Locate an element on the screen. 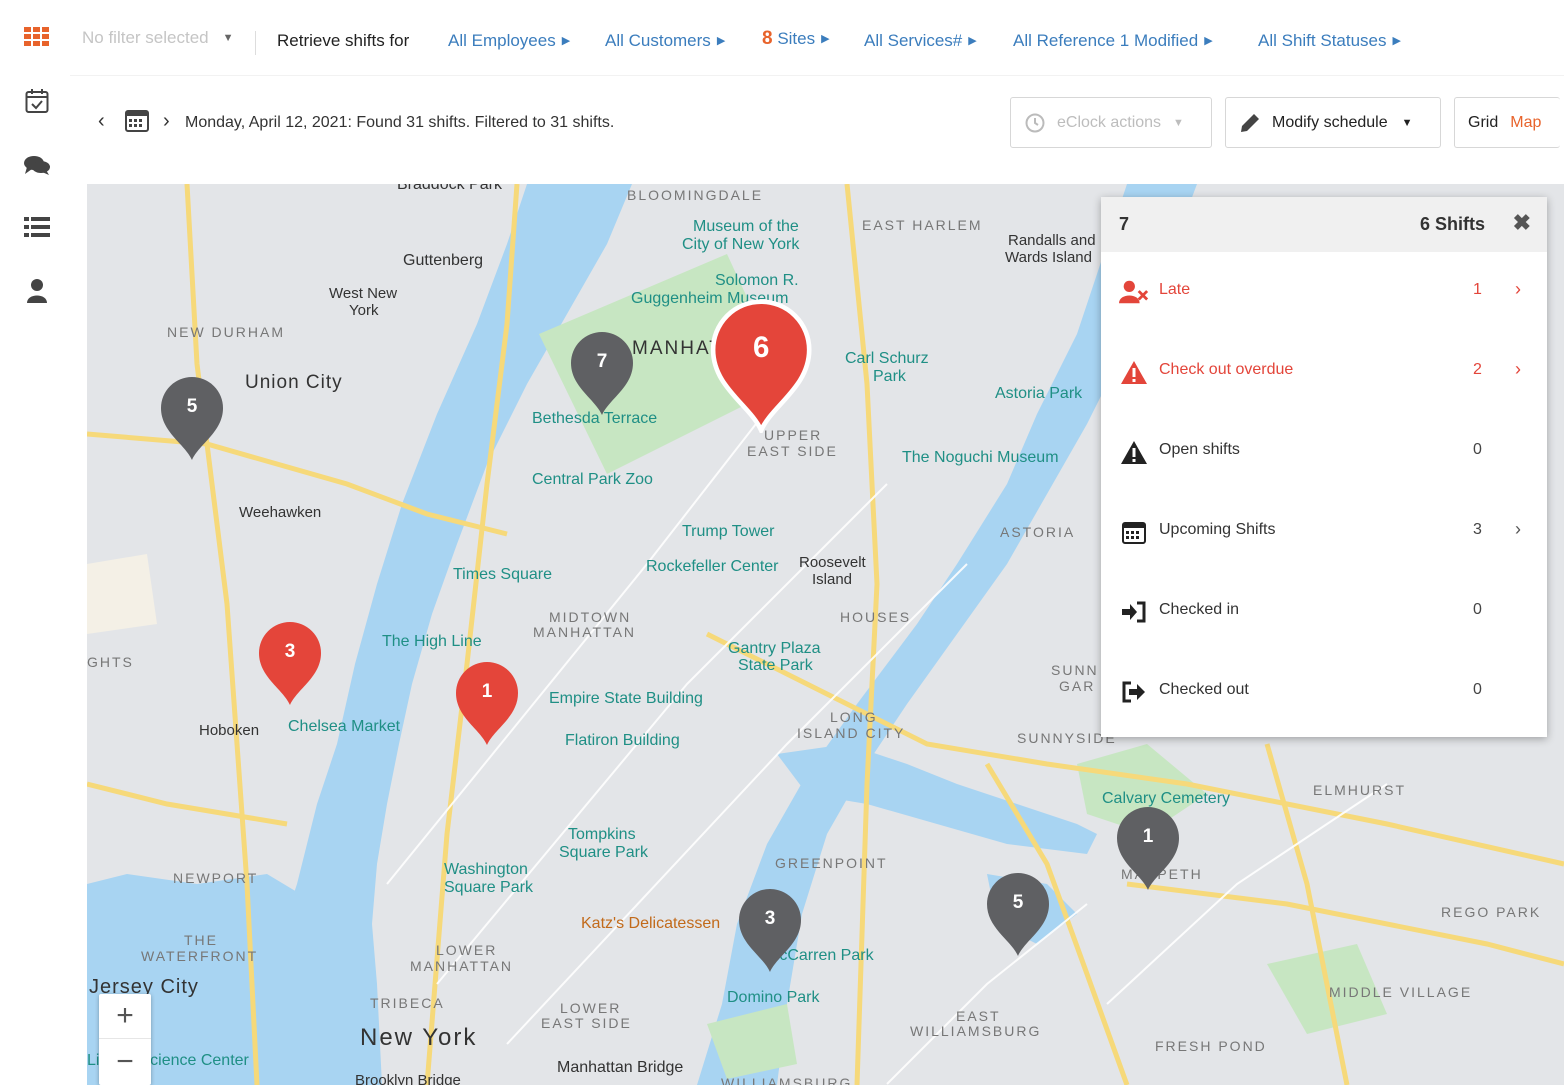 The height and width of the screenshot is (1085, 1564). map-label: State Park is located at coordinates (775, 665).